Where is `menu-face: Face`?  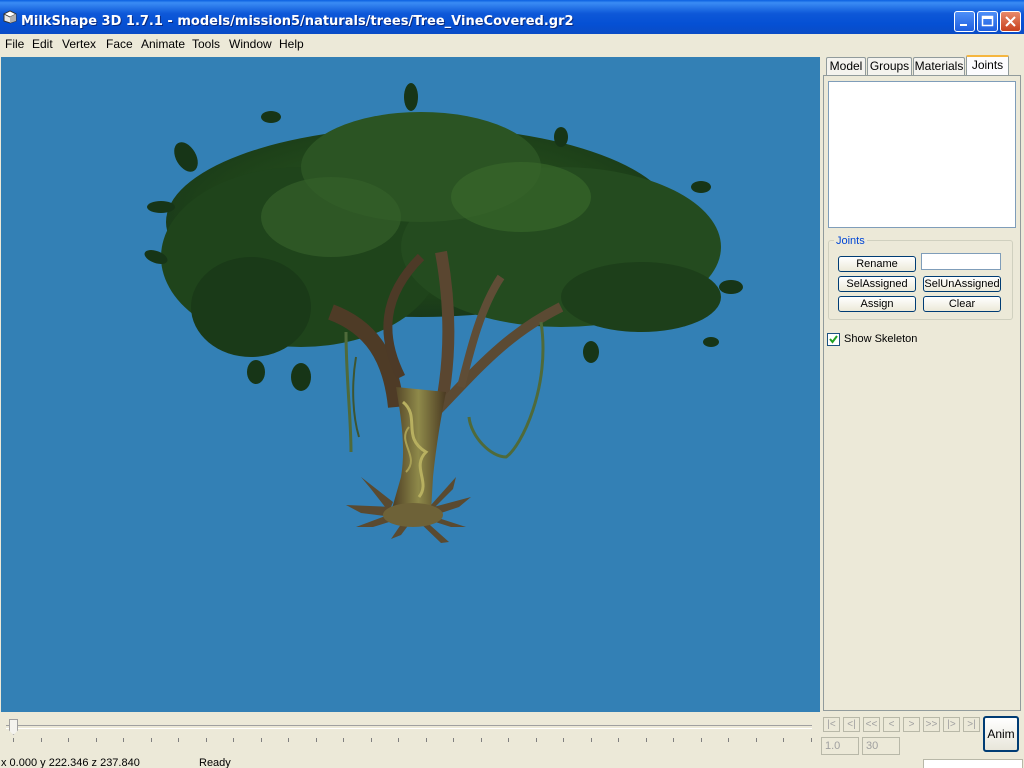
menu-face: Face is located at coordinates (119, 44).